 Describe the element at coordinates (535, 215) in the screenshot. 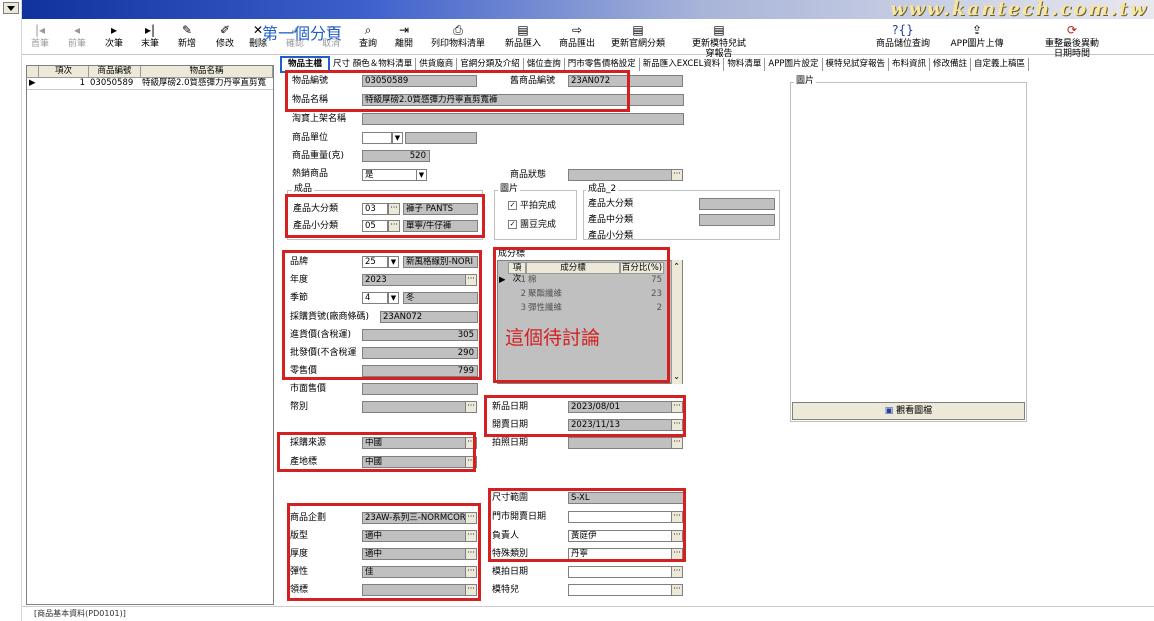

I see `photo-status-group` at that location.